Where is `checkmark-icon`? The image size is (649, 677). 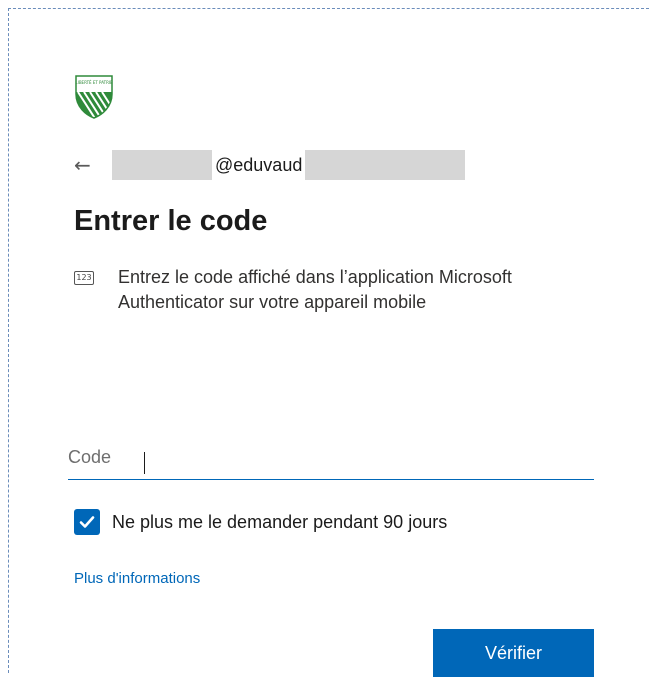 checkmark-icon is located at coordinates (87, 522).